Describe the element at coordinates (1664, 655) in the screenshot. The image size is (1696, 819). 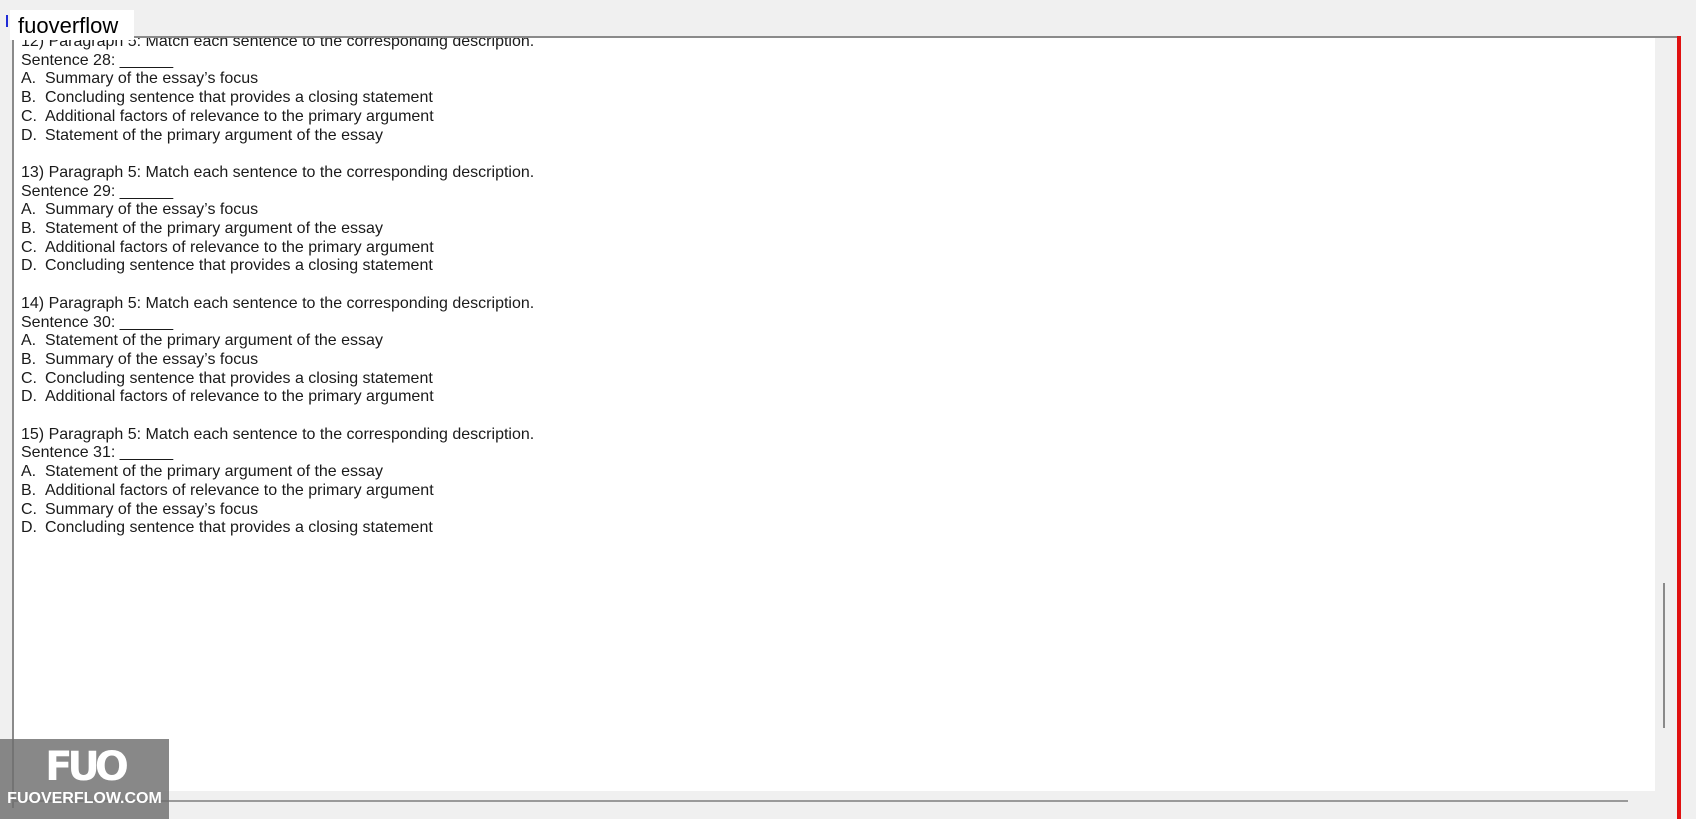
I see `vertical-scrollbar-thumb` at that location.